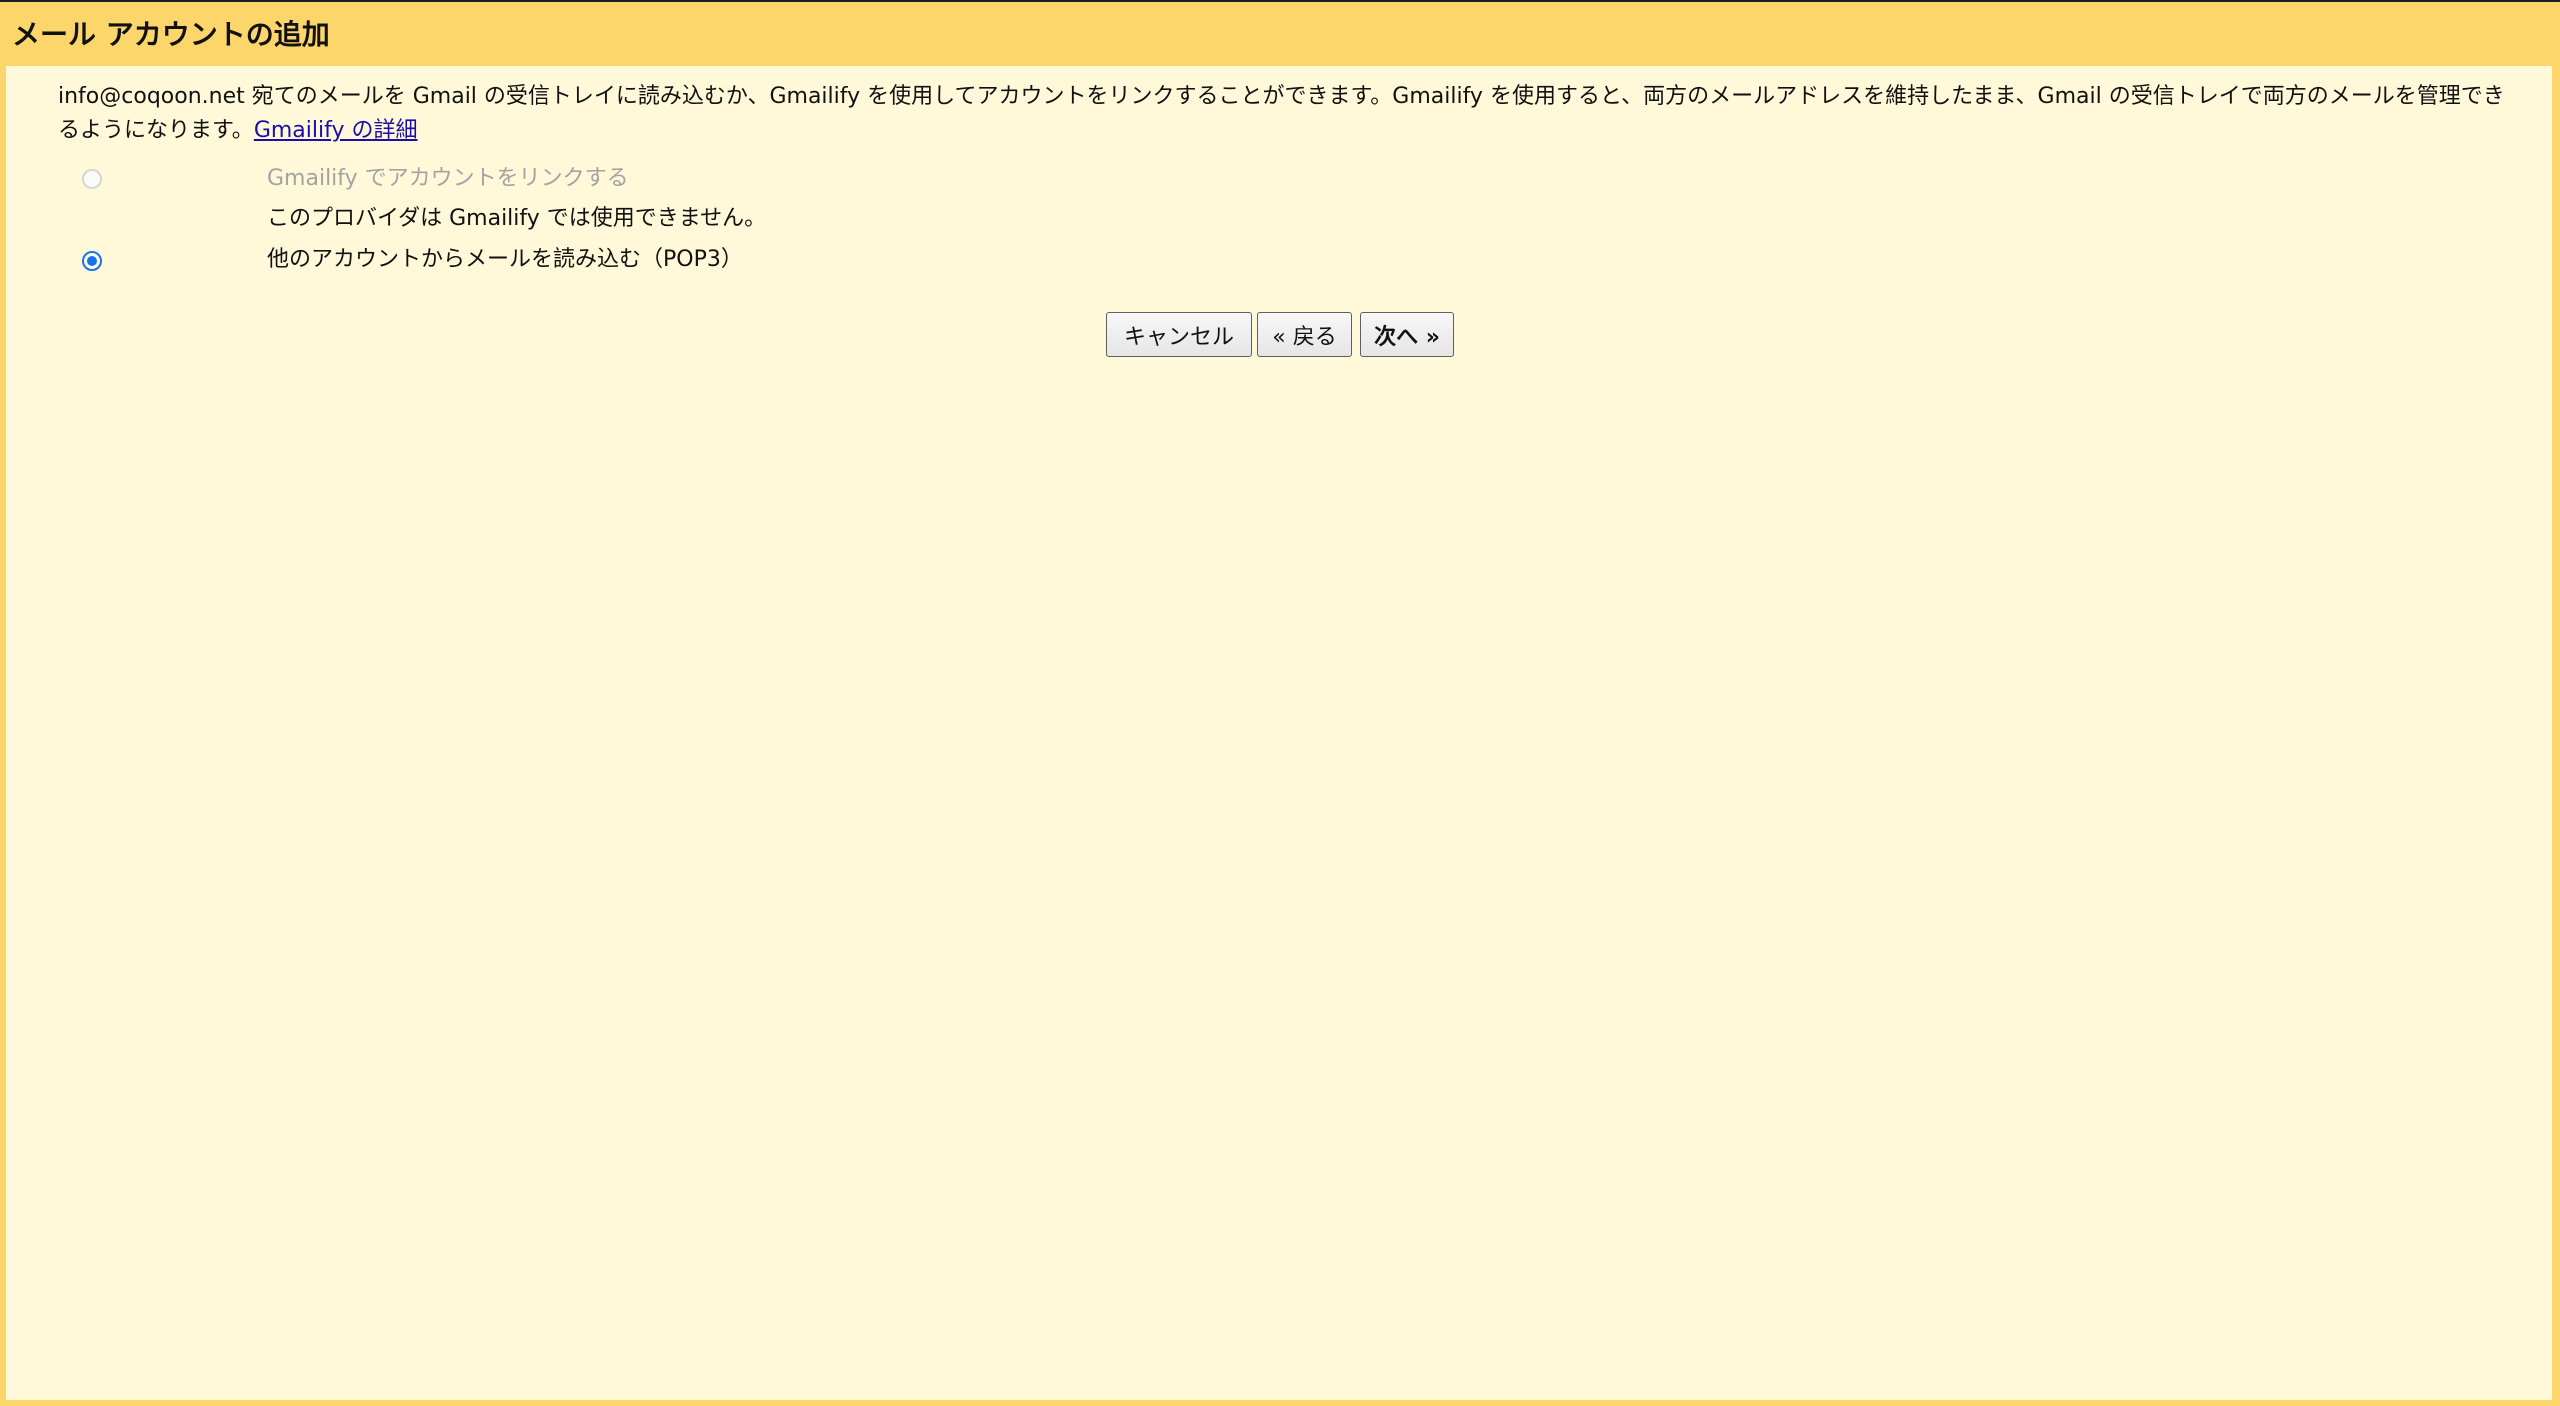 The image size is (2560, 1406). What do you see at coordinates (171, 34) in the screenshot?
I see `dialog-title: メール アカウントの追加` at bounding box center [171, 34].